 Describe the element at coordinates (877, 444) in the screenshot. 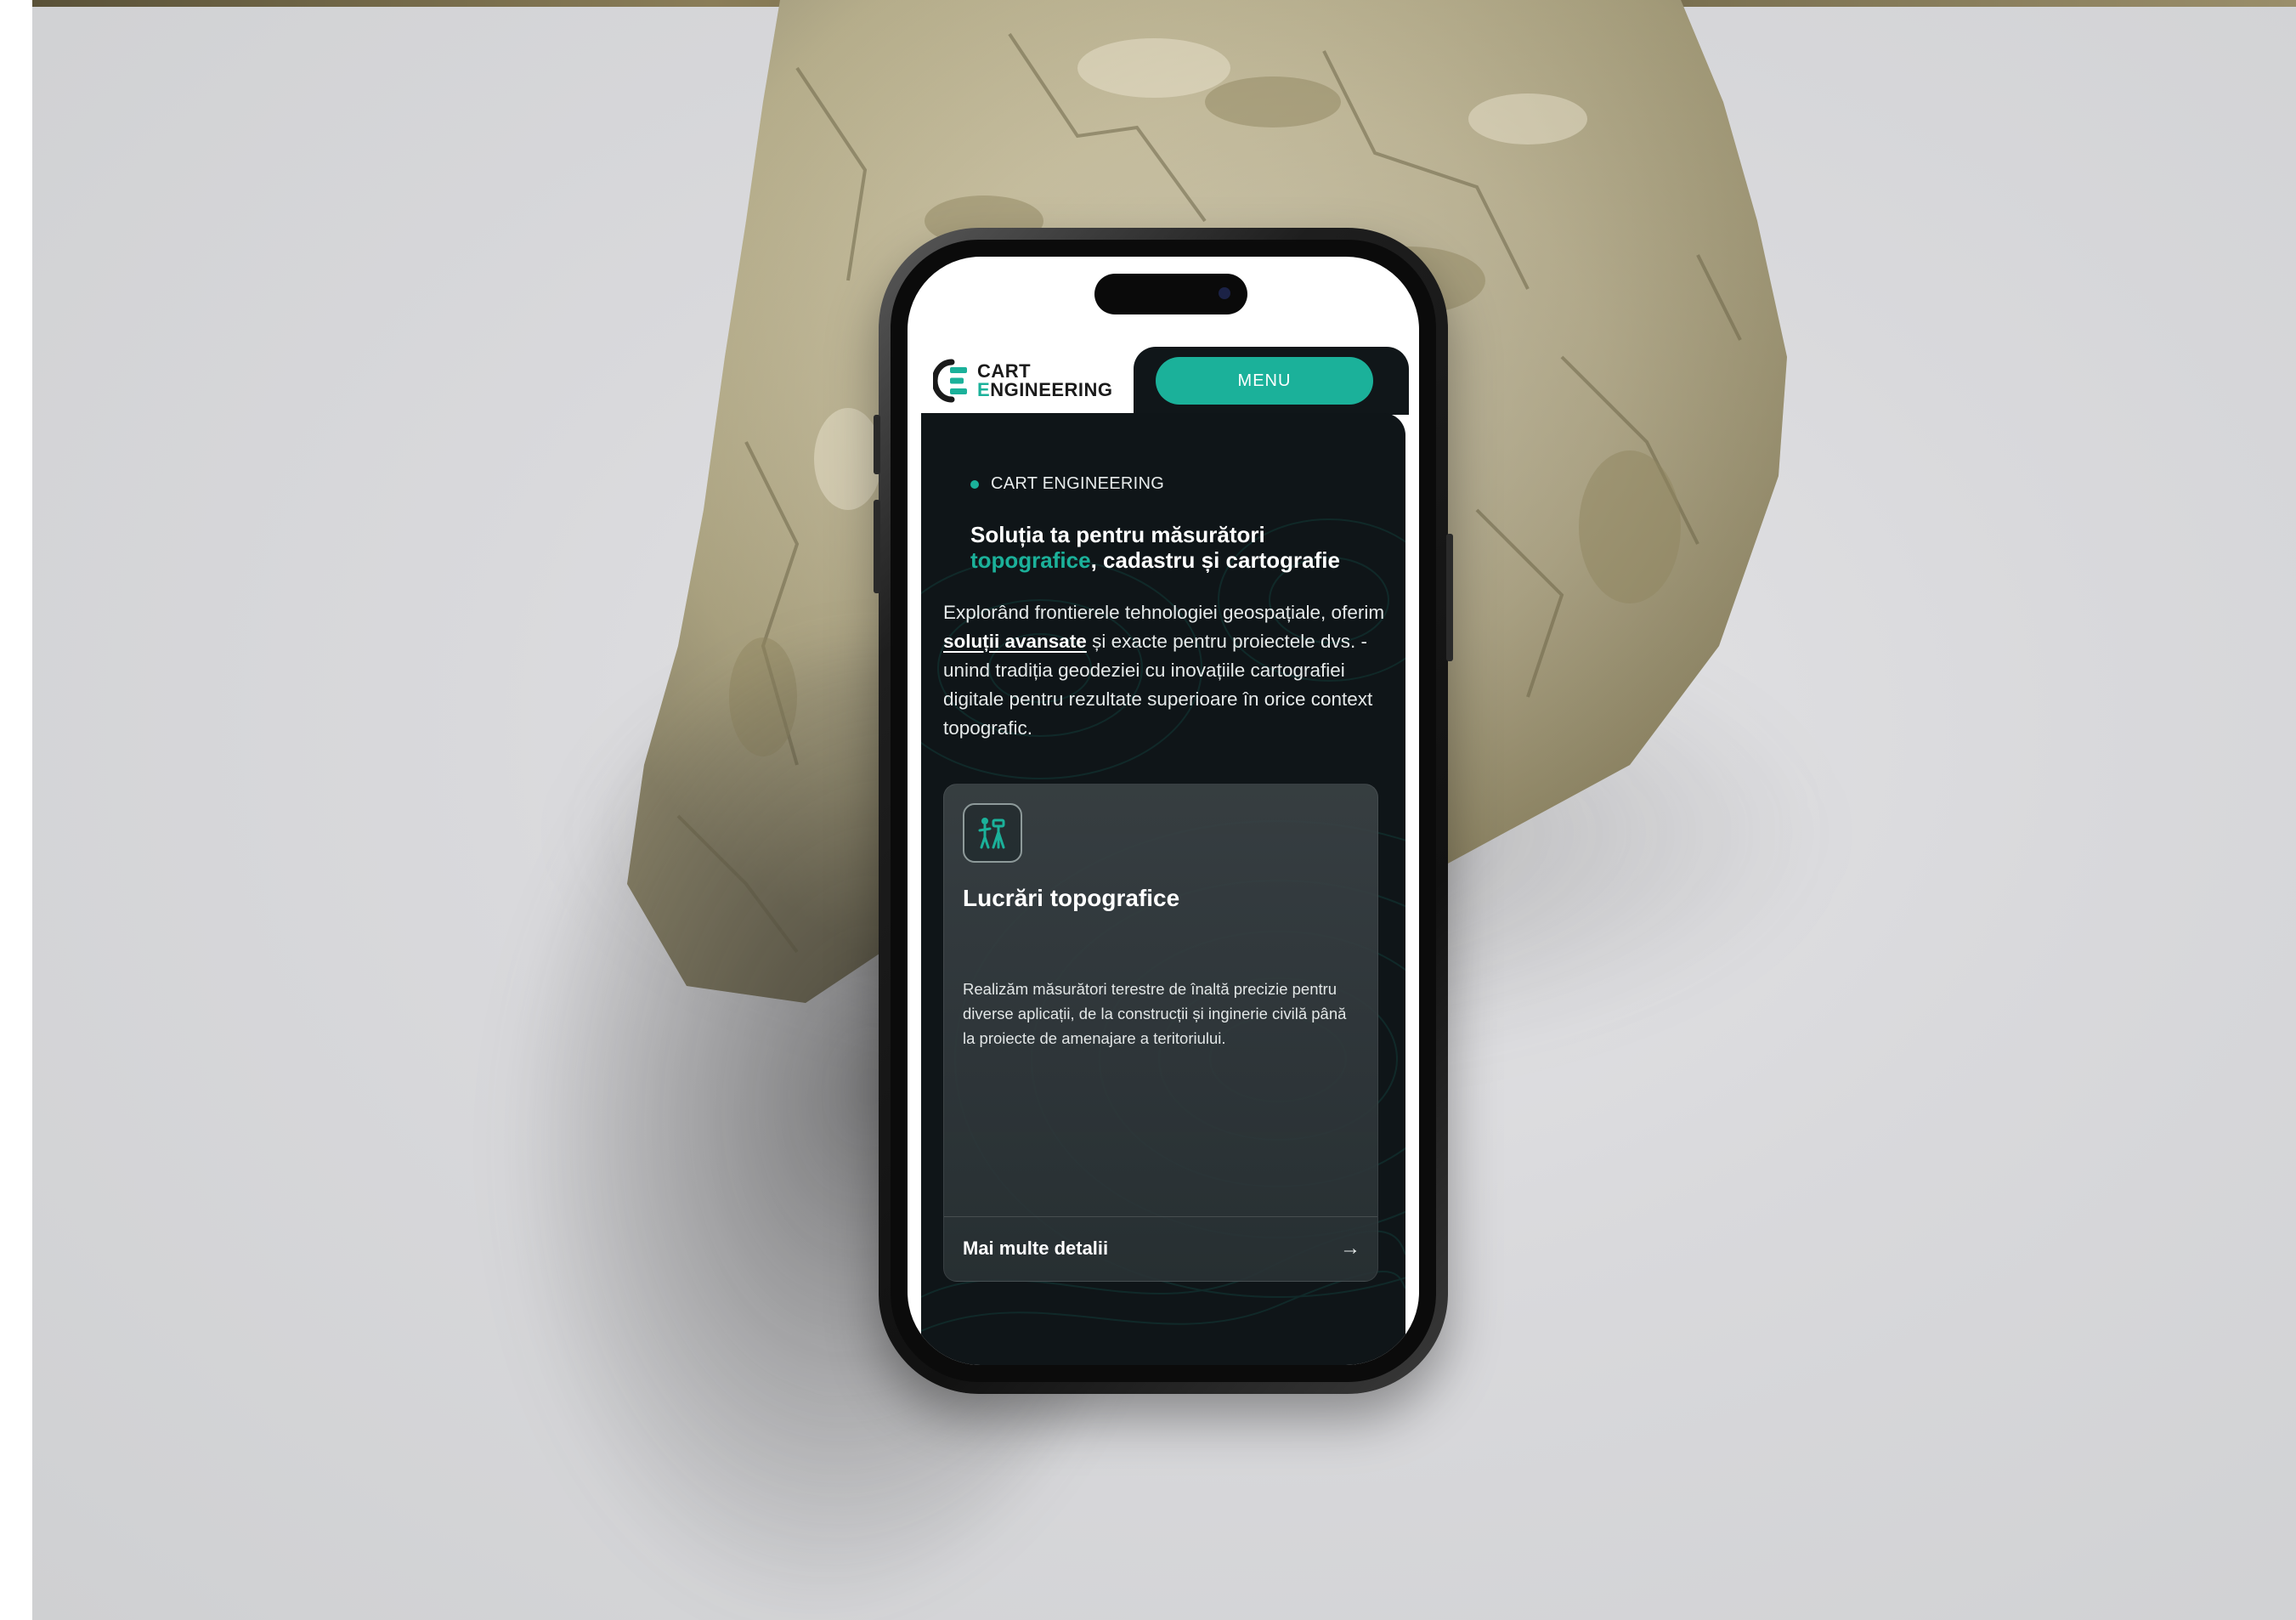

I see `phone-side-button` at that location.